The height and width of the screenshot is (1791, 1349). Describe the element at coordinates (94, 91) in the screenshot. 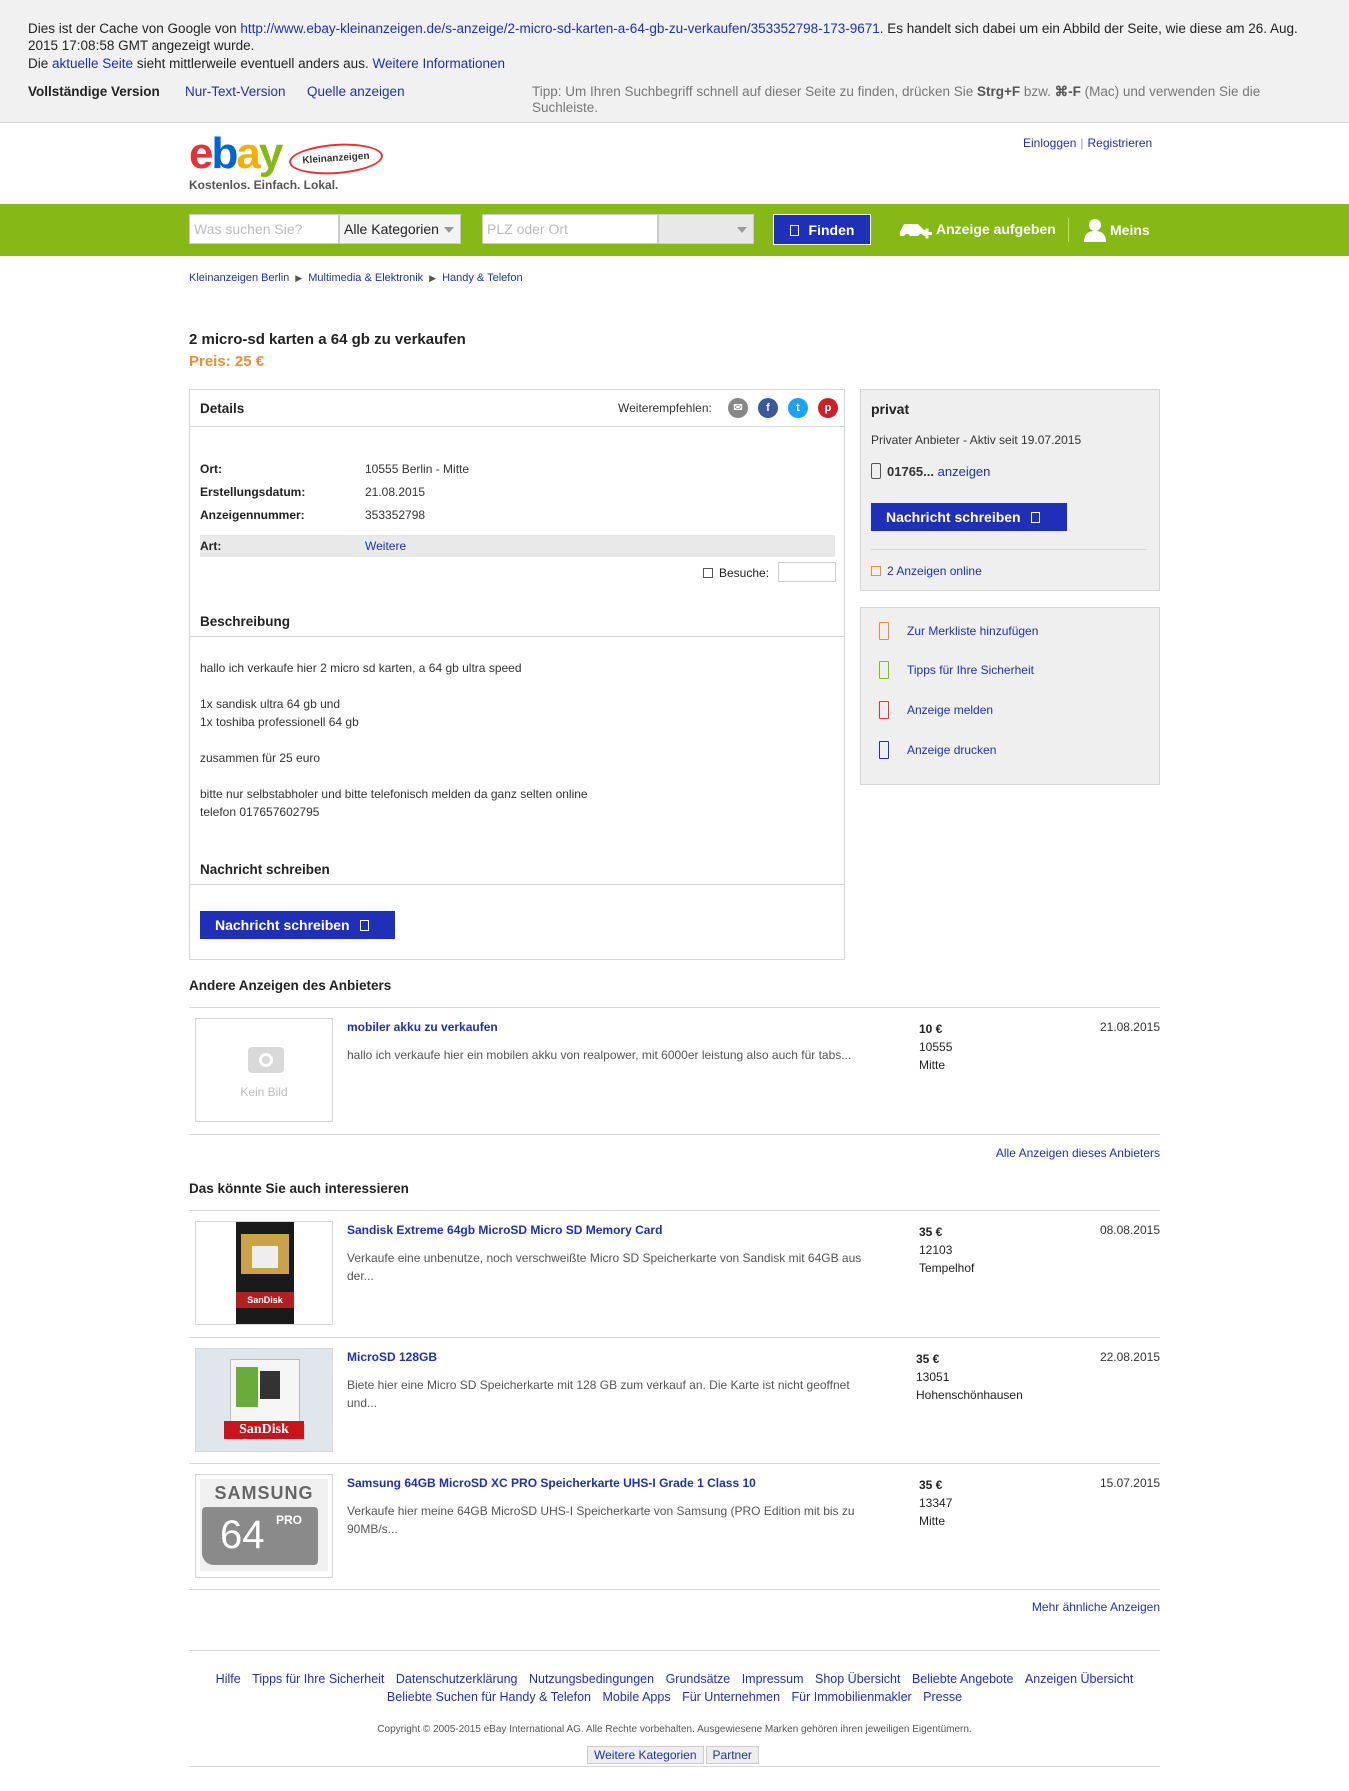

I see `full-version-label: Vollständige Version` at that location.